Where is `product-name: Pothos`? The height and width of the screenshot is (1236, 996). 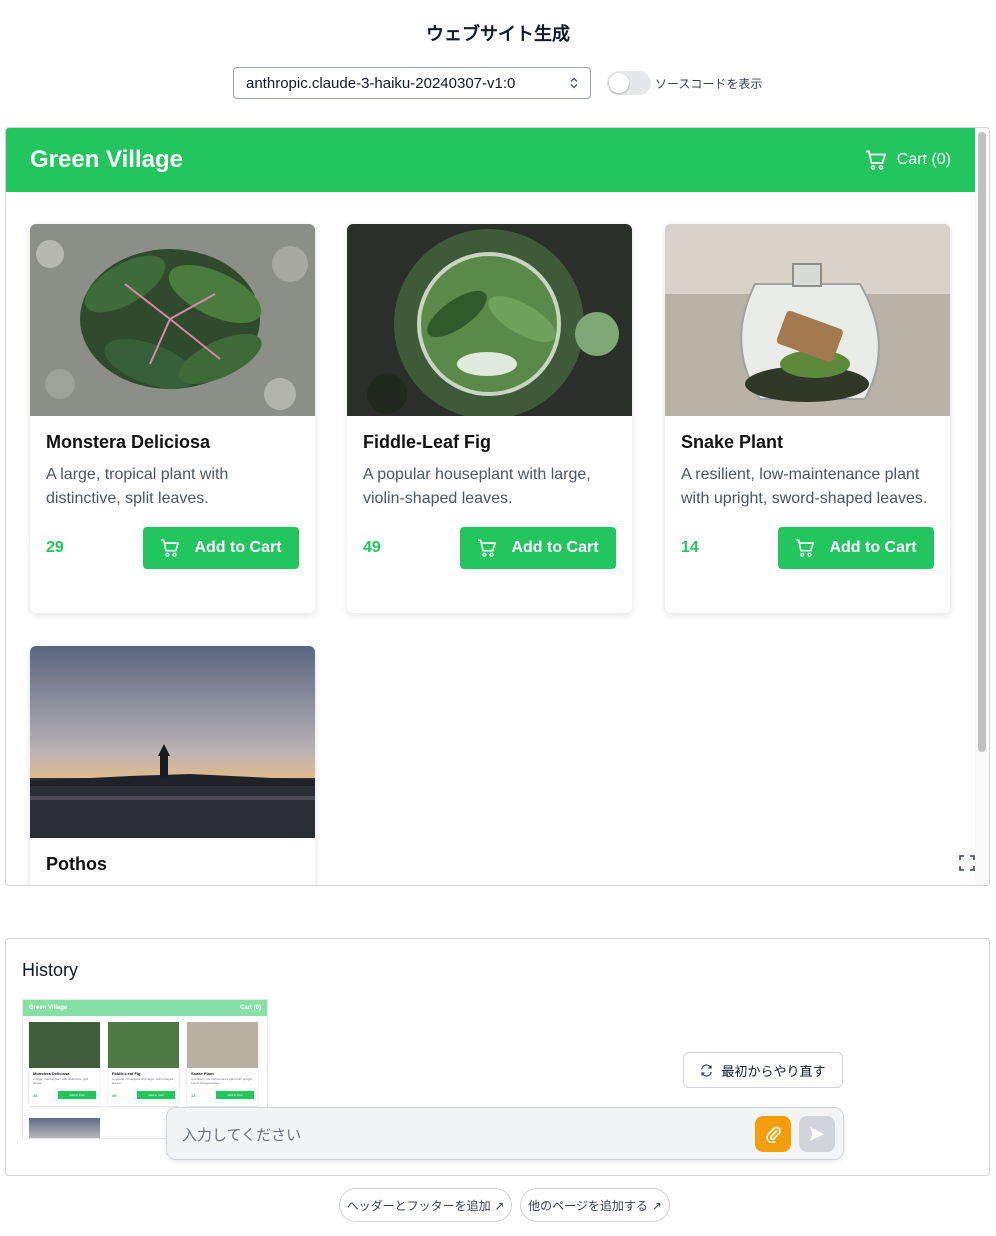 product-name: Pothos is located at coordinates (76, 864).